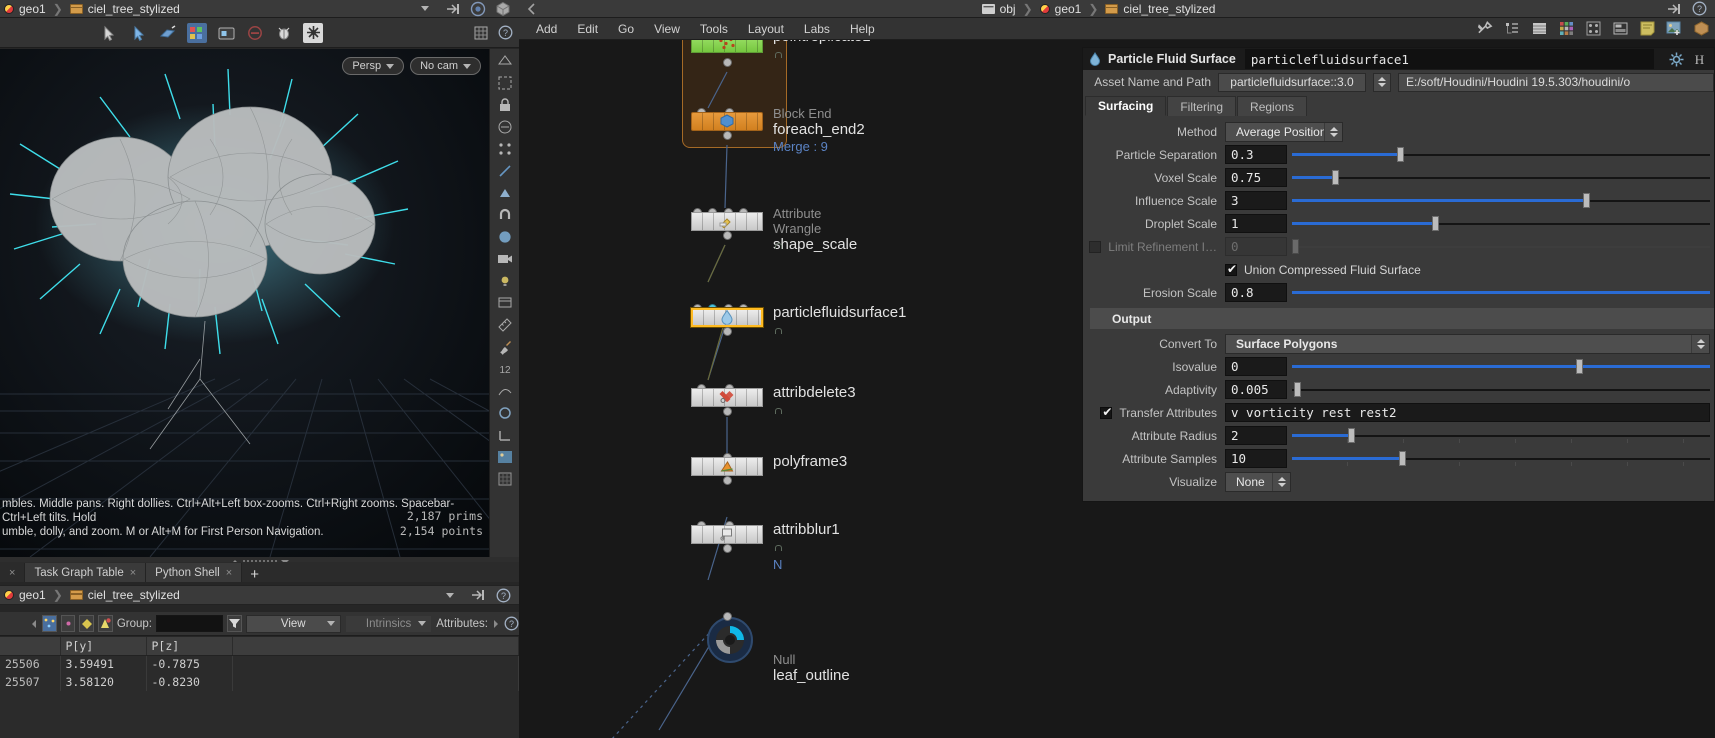 Image resolution: width=1715 pixels, height=738 pixels. Describe the element at coordinates (1501, 366) in the screenshot. I see `param-slider-isovalue` at that location.